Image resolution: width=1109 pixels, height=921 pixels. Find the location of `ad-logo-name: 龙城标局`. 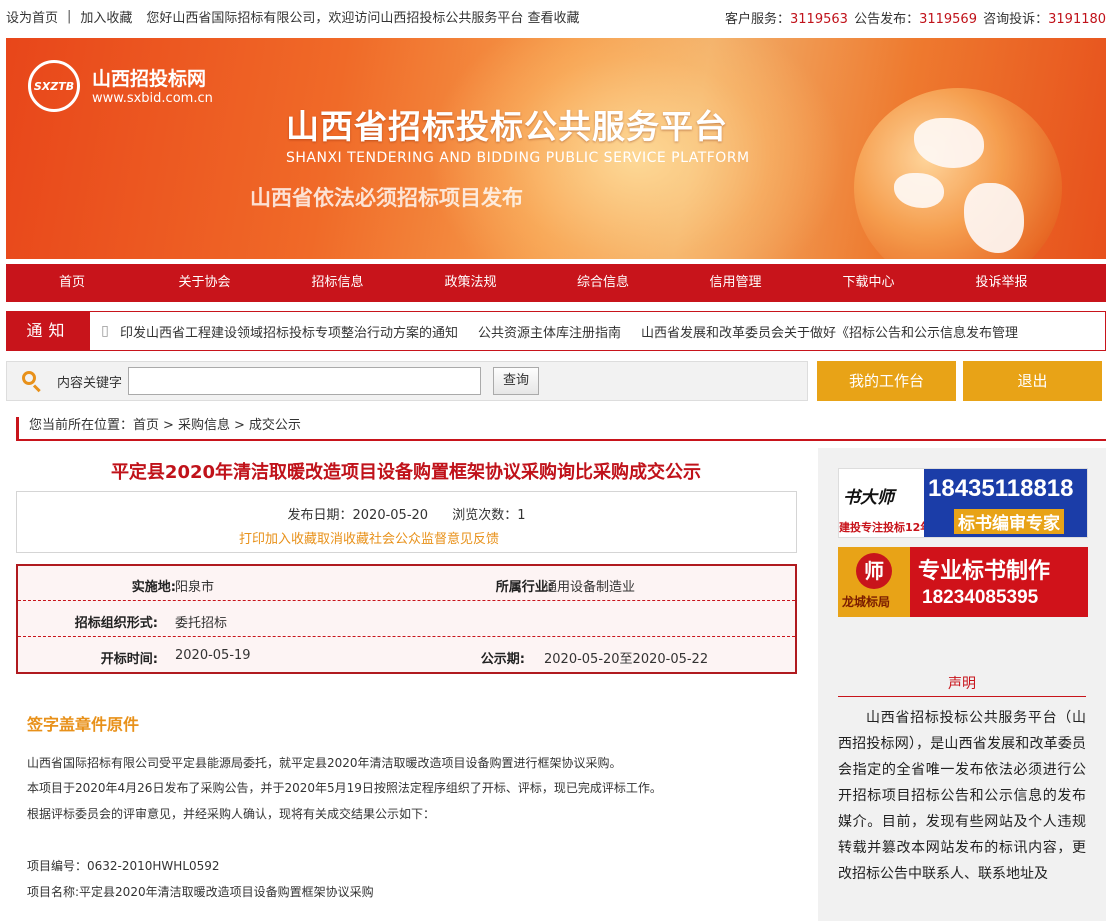

ad-logo-name: 龙城标局 is located at coordinates (866, 602).